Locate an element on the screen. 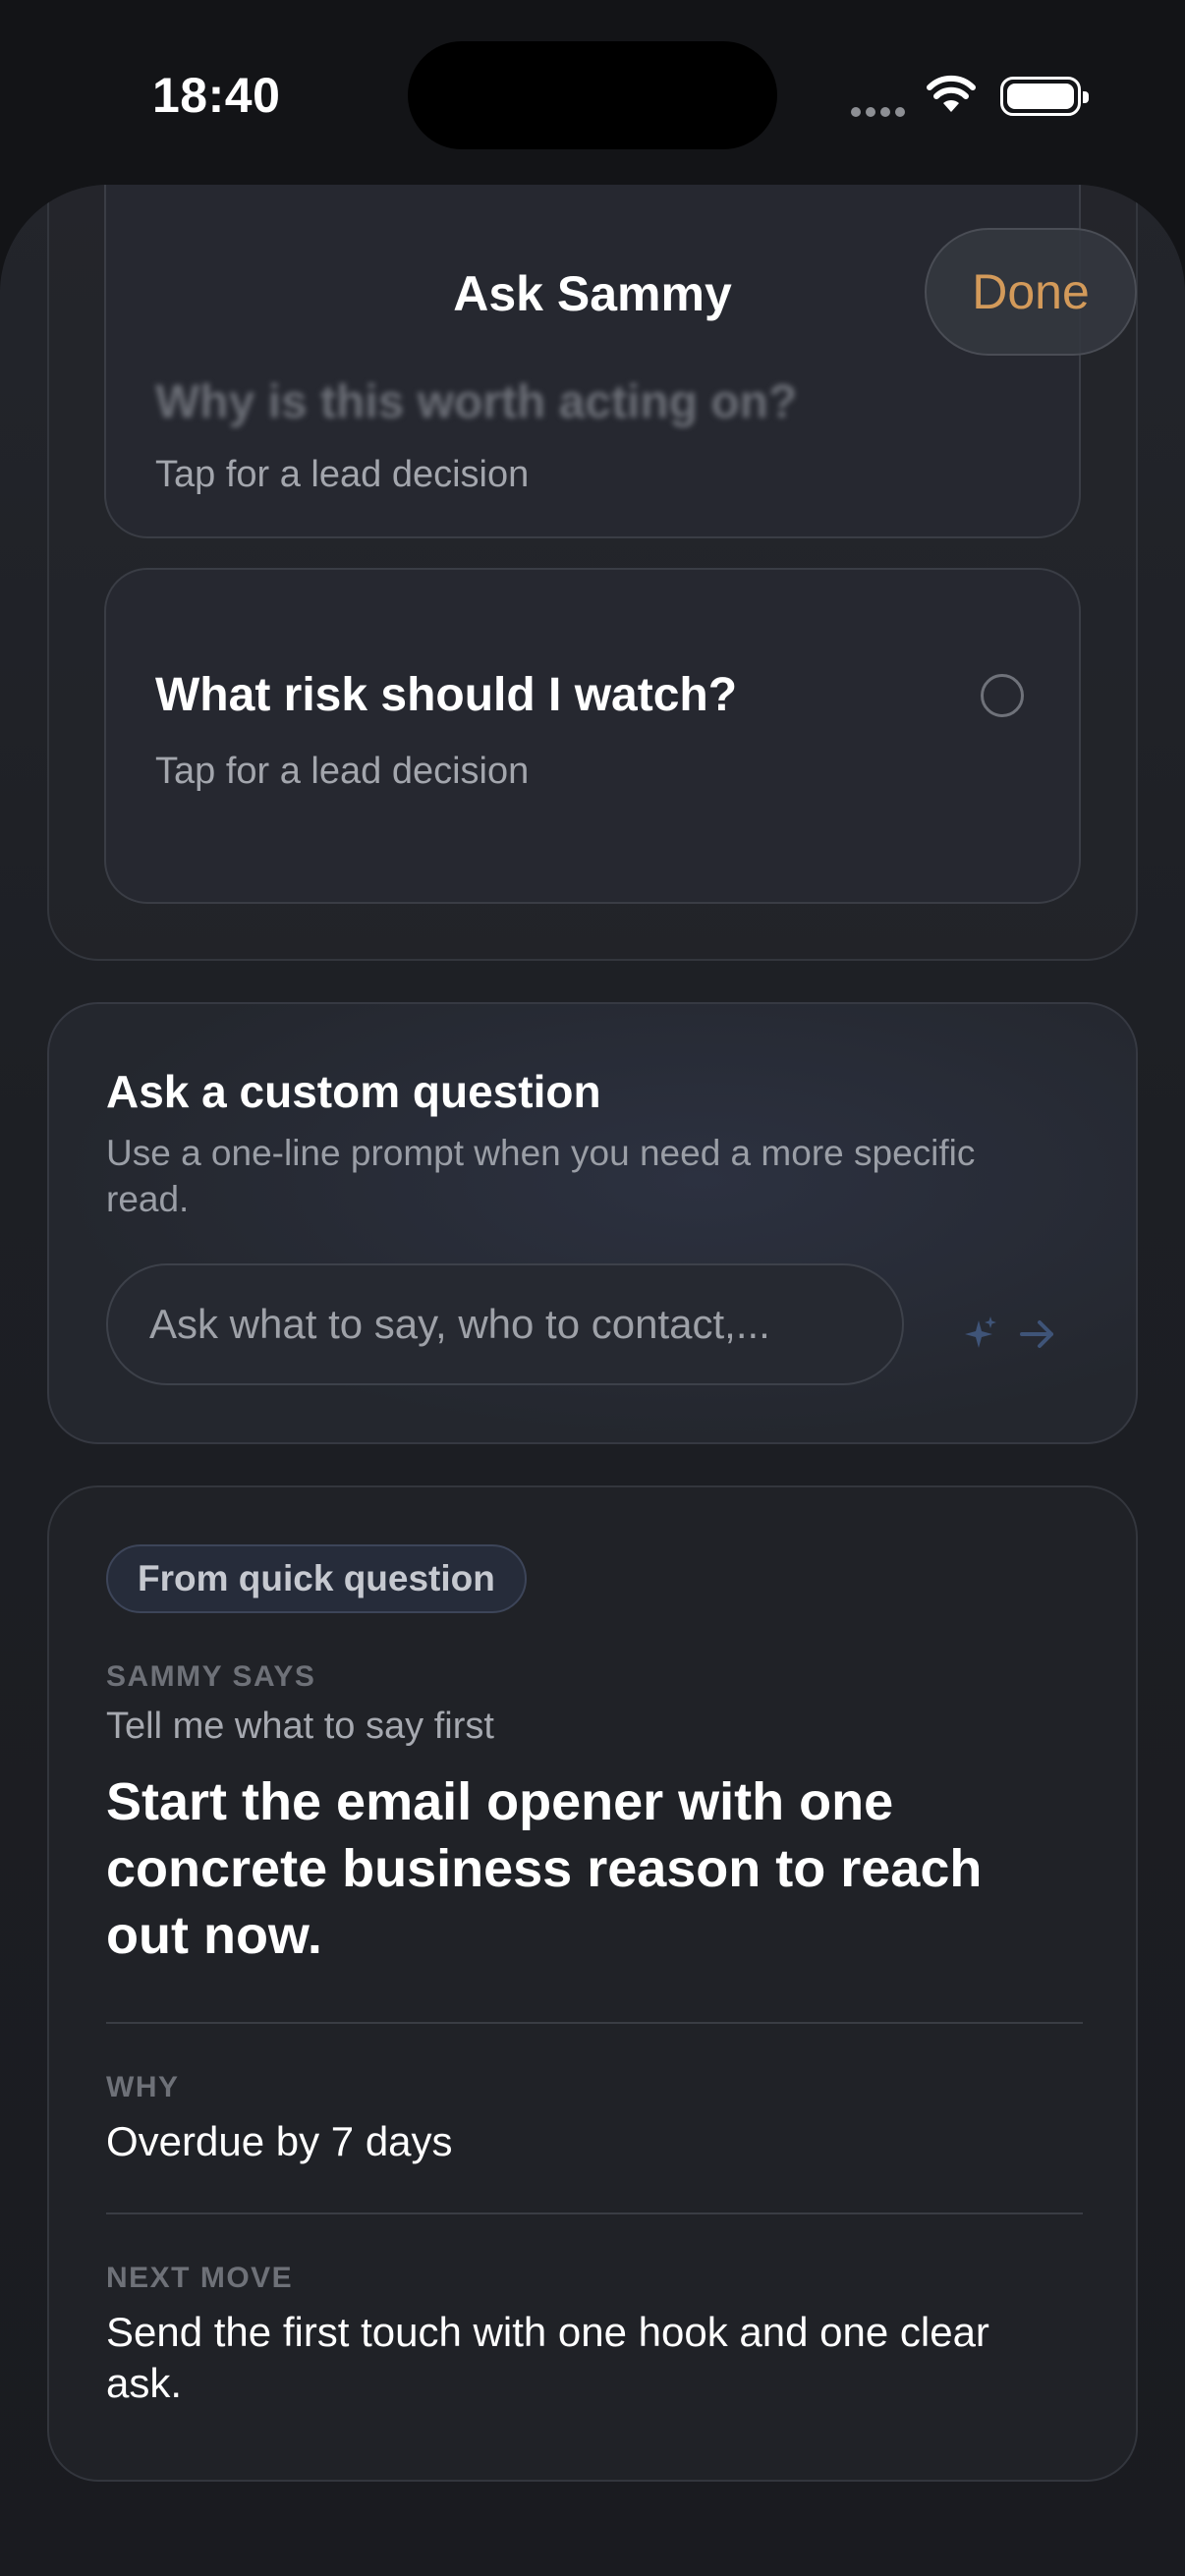  why-value: Overdue by 7 days is located at coordinates (280, 2141).